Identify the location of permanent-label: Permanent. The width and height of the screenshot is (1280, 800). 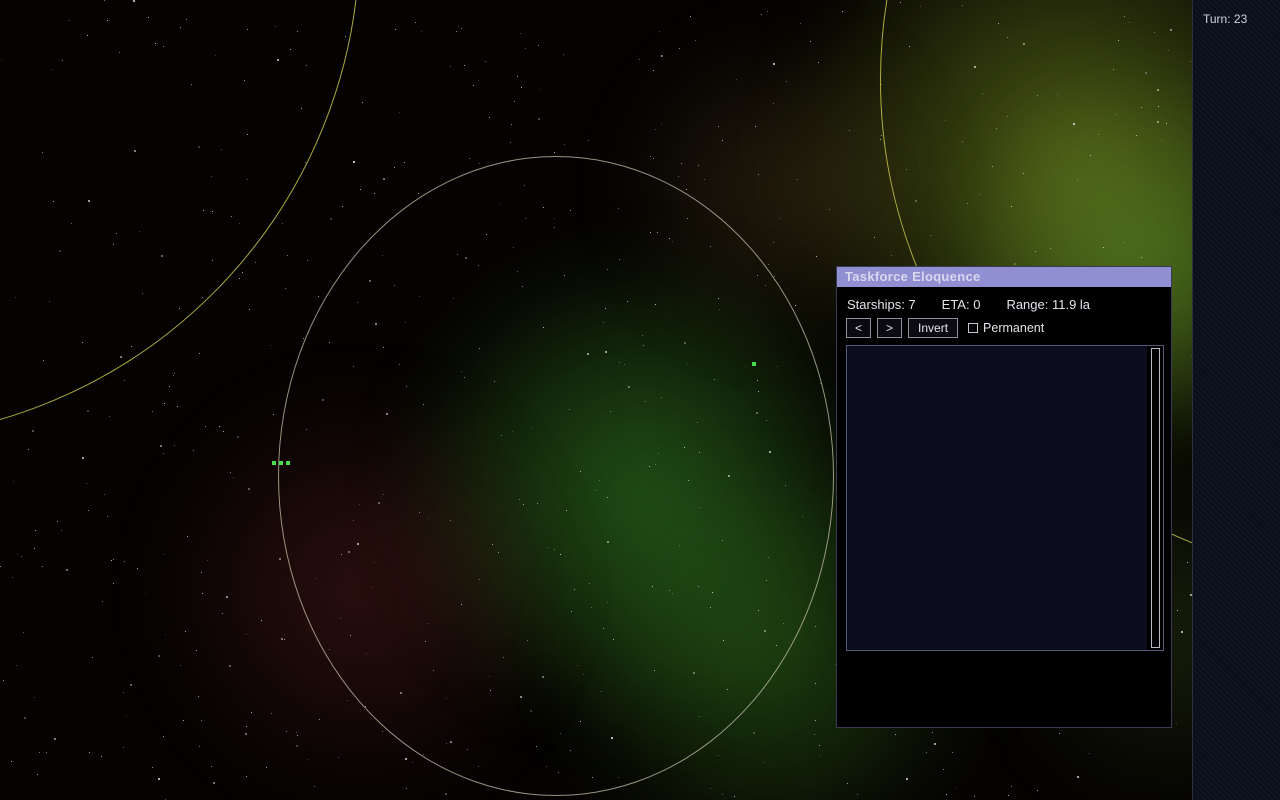
(1014, 328).